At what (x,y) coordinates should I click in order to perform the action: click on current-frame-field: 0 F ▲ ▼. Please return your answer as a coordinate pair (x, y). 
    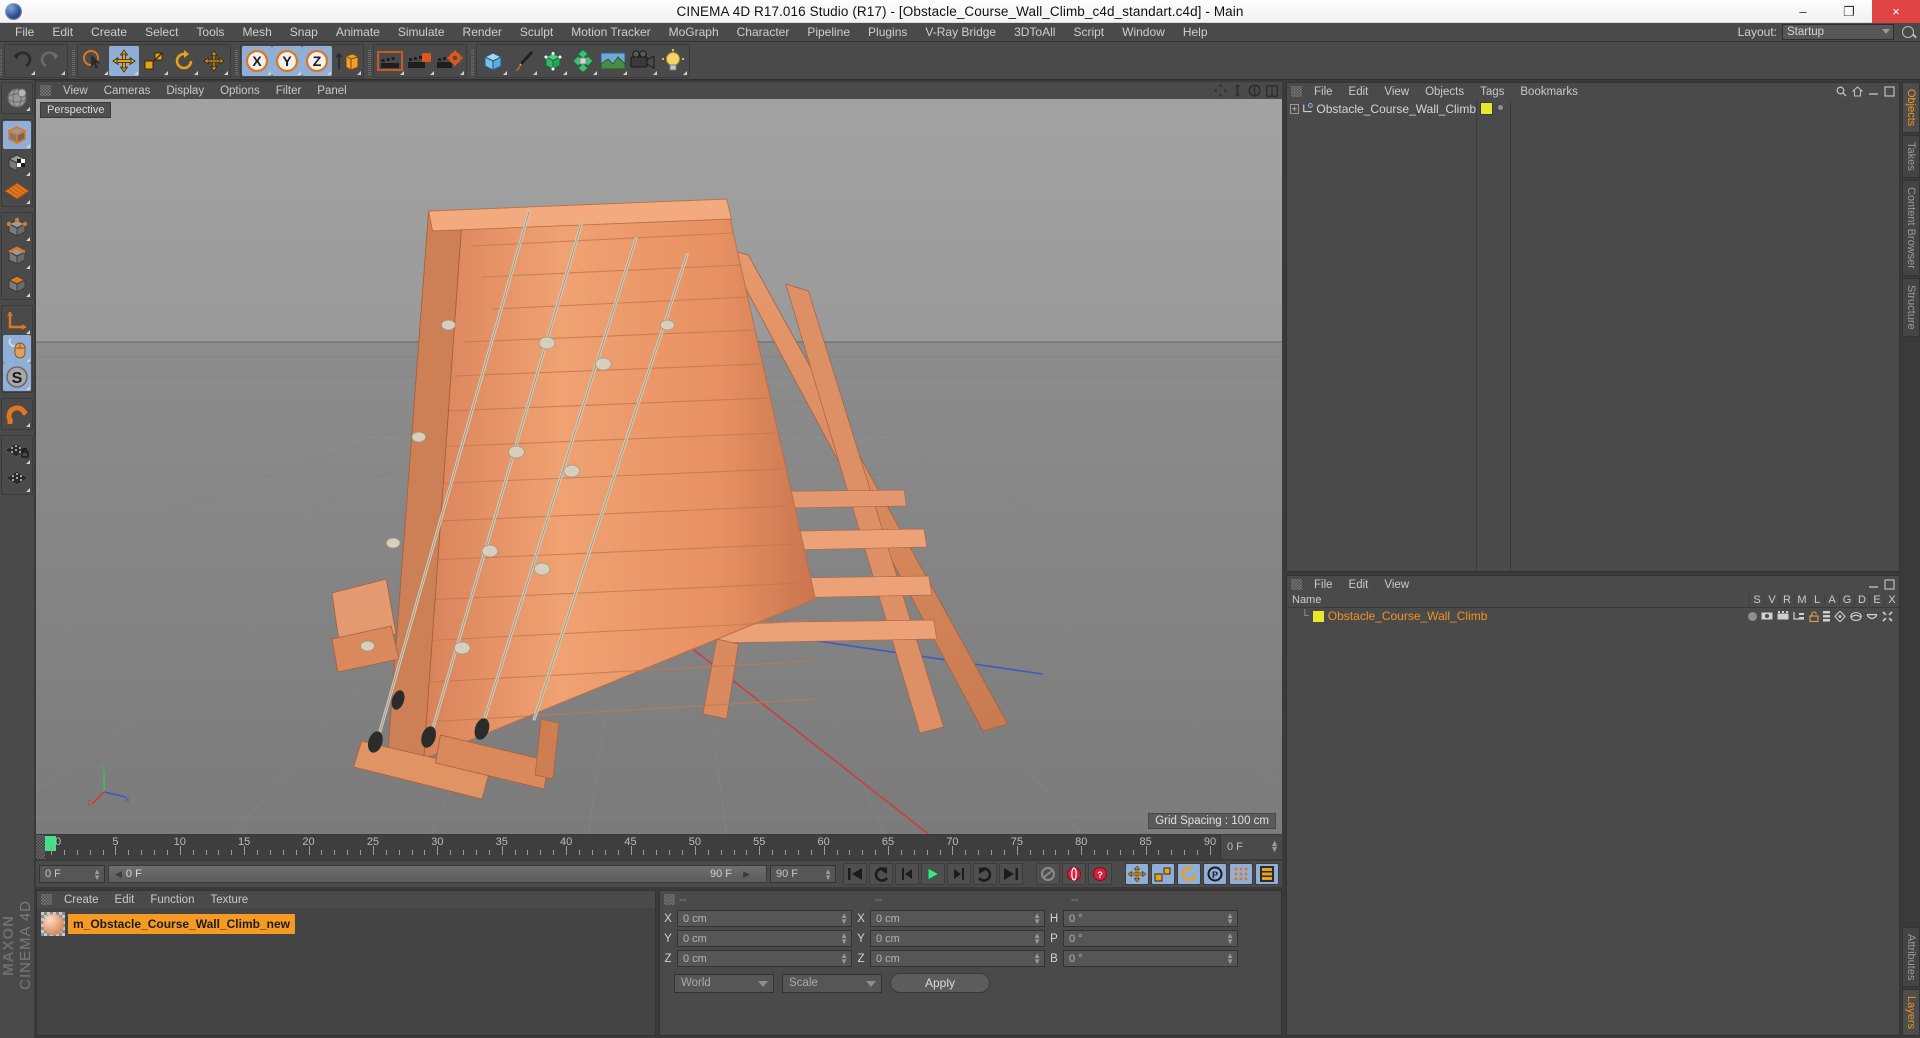
    Looking at the image, I should click on (1251, 847).